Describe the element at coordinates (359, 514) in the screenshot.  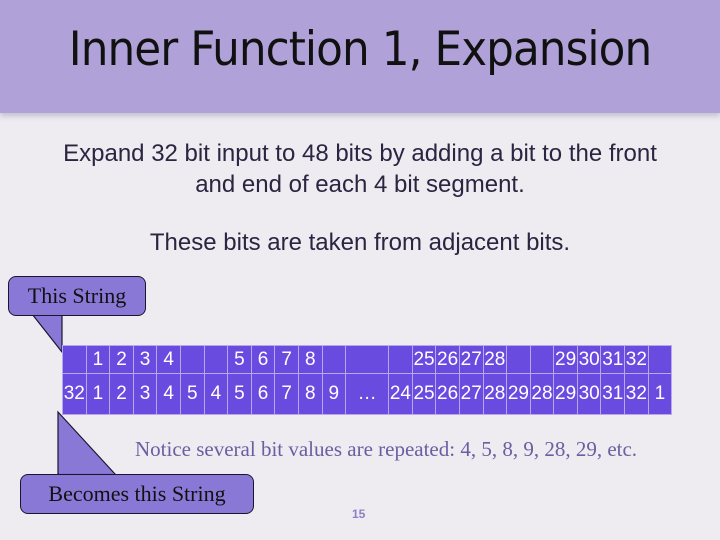
I see `page-number: 15` at that location.